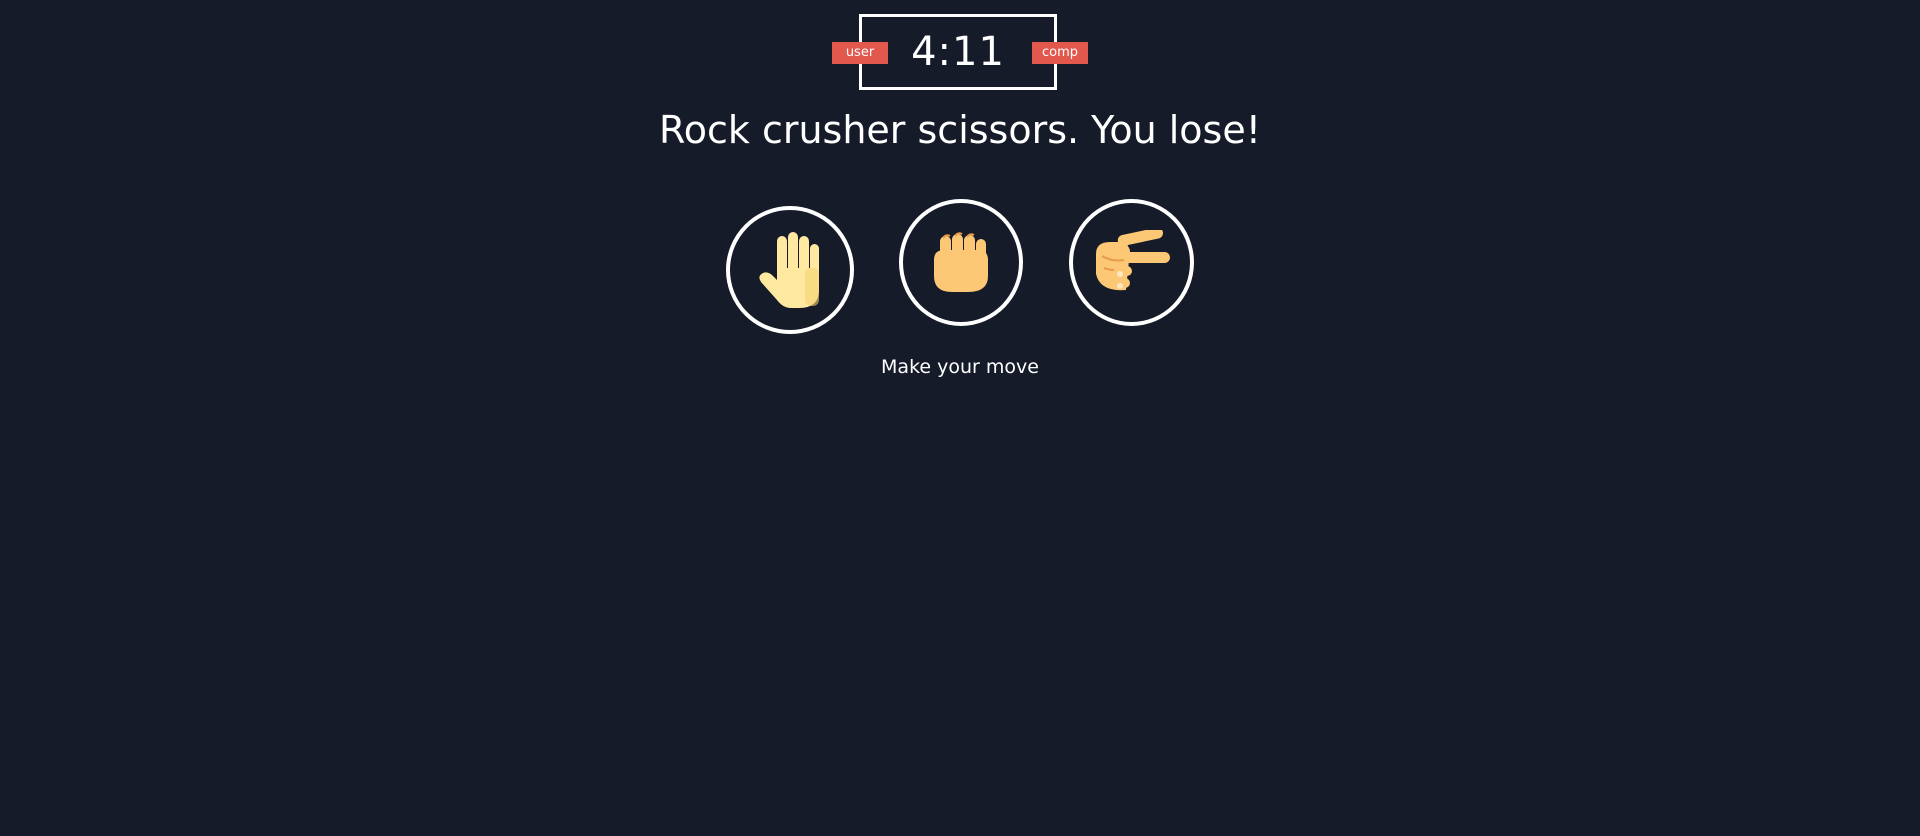  I want to click on scoreboard: 4:11, so click(958, 52).